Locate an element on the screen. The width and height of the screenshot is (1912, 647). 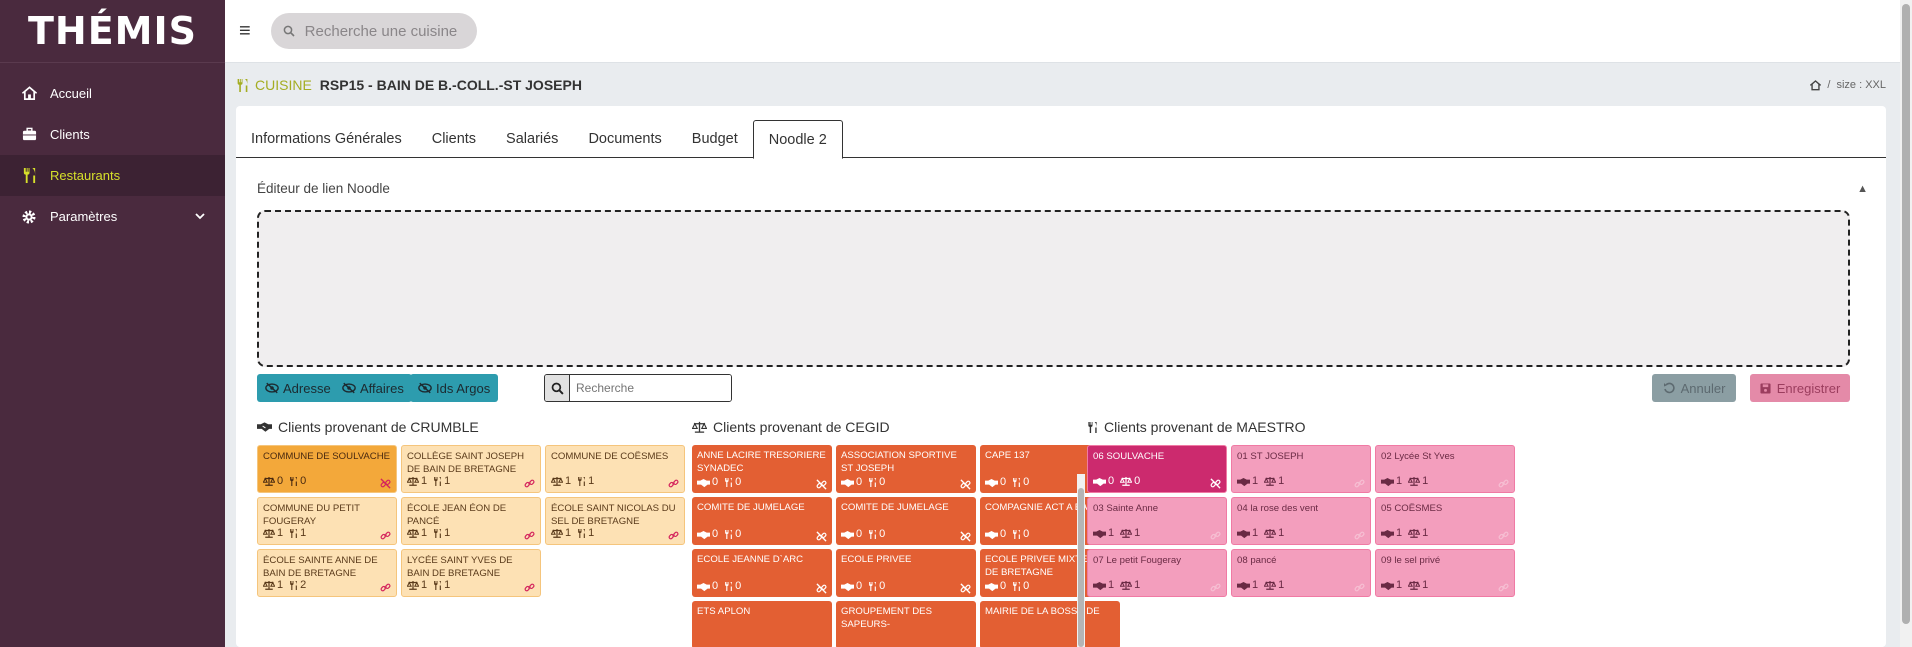
sidebar-item-accueil: Accueil is located at coordinates (112, 93).